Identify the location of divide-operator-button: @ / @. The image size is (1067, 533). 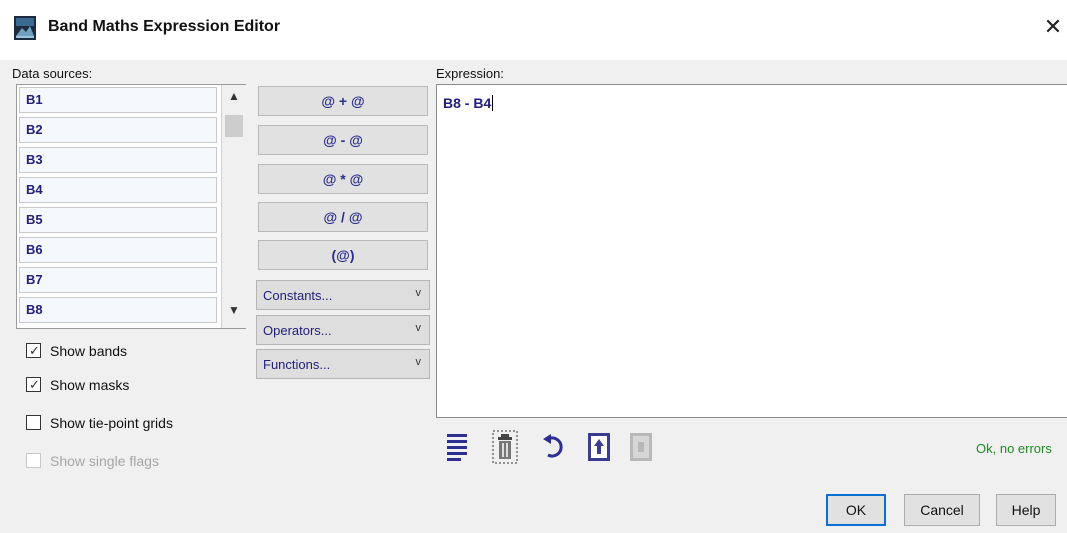
(343, 217).